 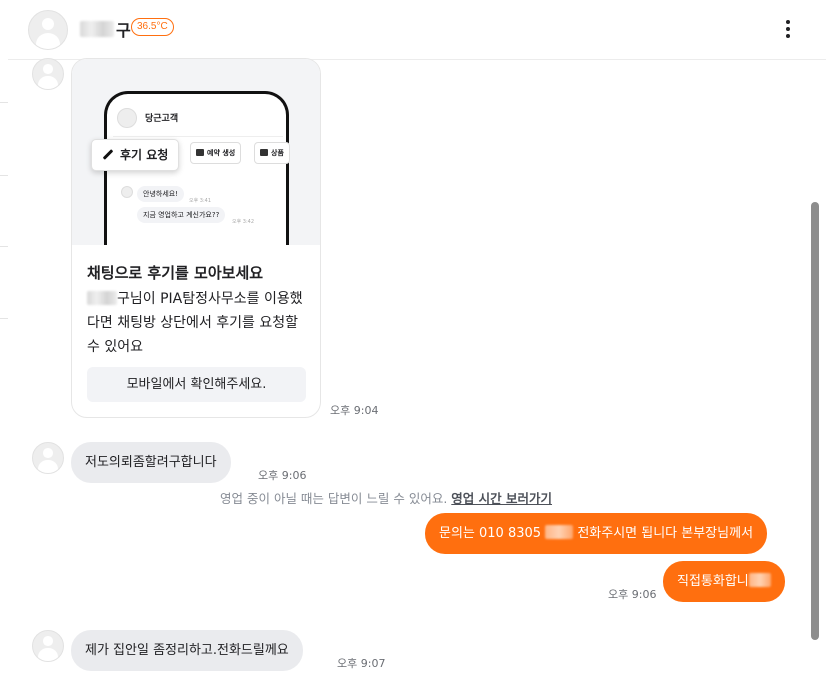 What do you see at coordinates (175, 273) in the screenshot?
I see `card-title: 채팅으로 후기를 모아보세요` at bounding box center [175, 273].